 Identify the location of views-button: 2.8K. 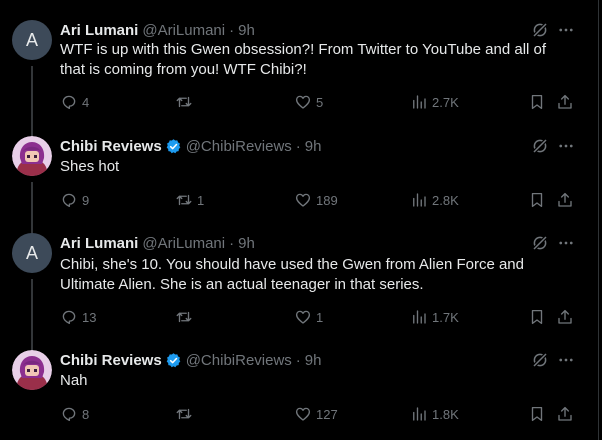
(434, 200).